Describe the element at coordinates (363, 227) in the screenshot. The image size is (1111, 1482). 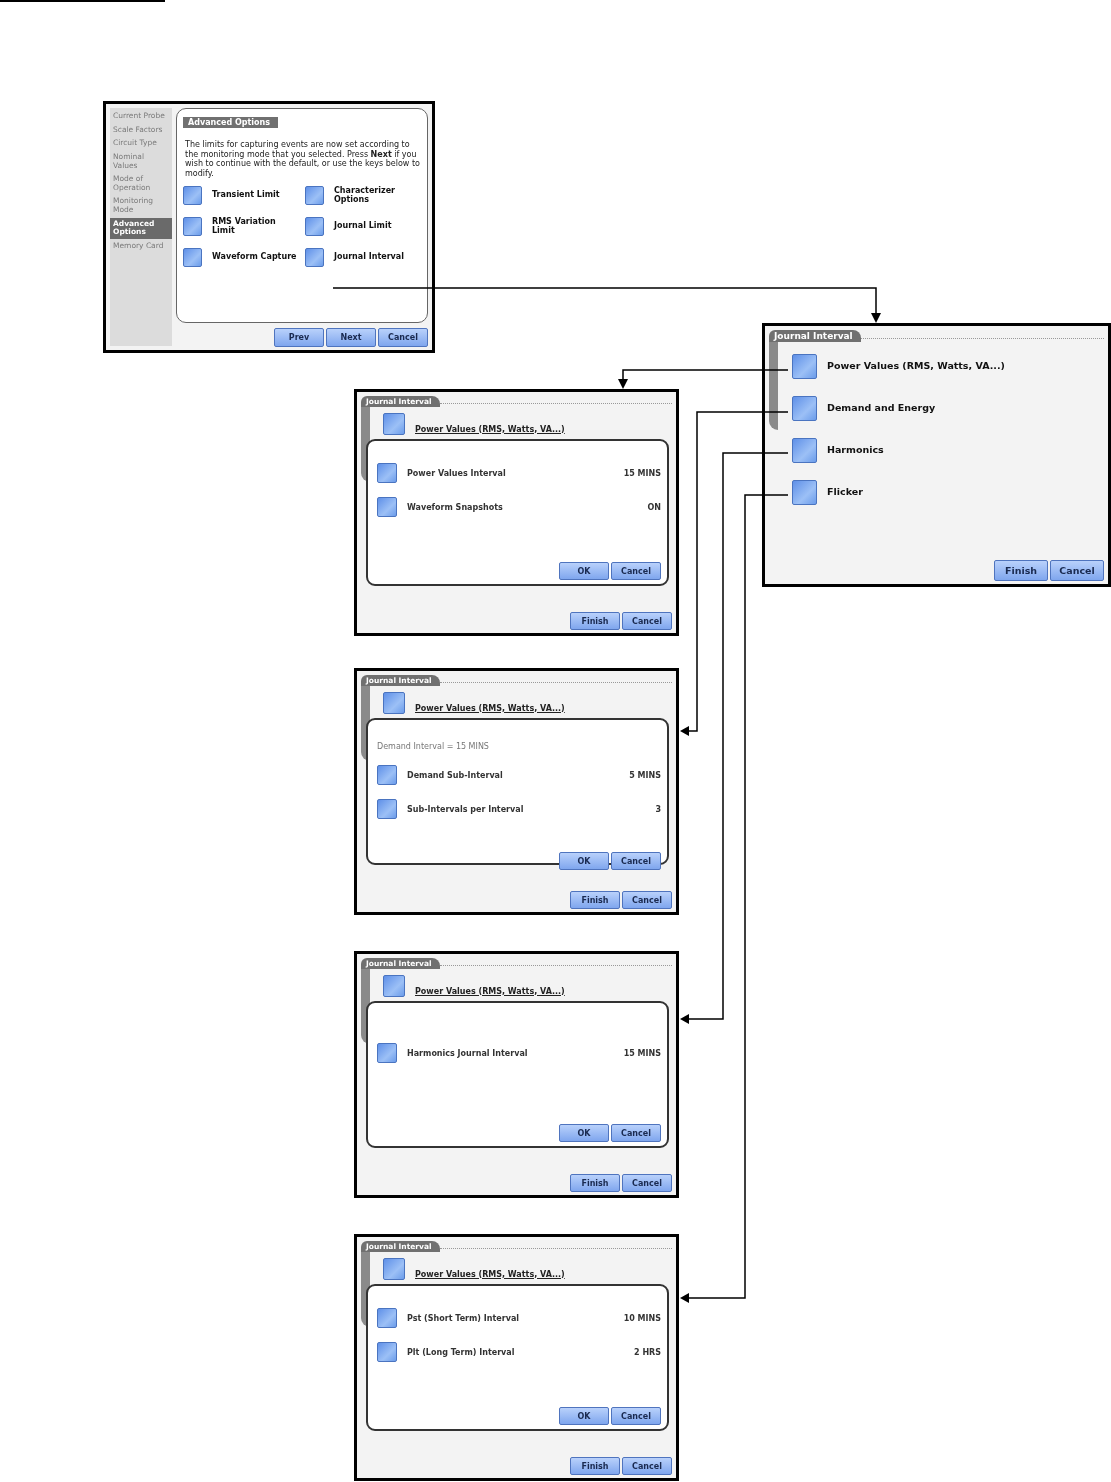
I see `option-button: Journal Limit` at that location.